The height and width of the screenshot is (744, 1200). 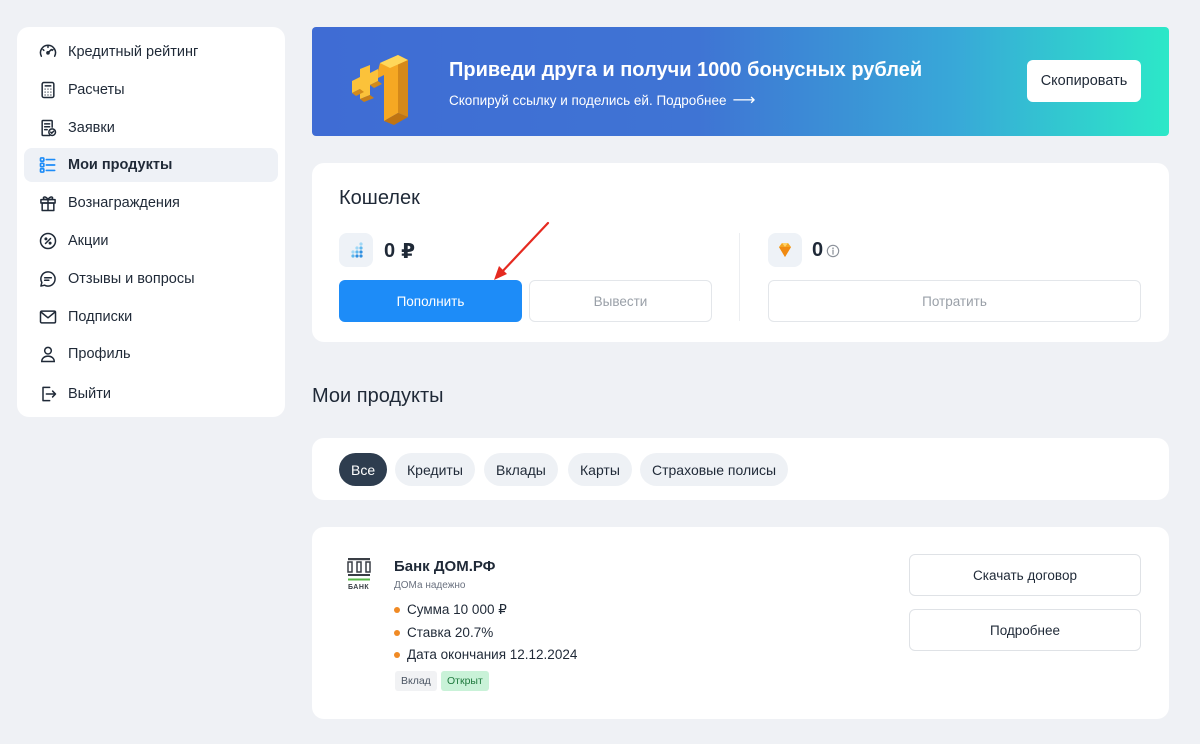 What do you see at coordinates (378, 396) in the screenshot?
I see `products-section-title: Мои продукты` at bounding box center [378, 396].